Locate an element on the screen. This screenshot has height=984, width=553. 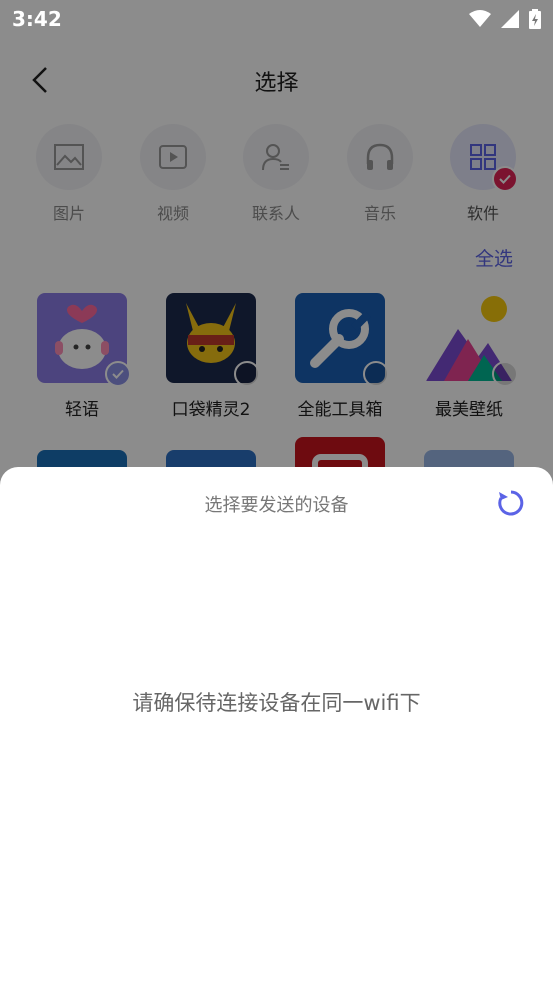
battery-icon is located at coordinates (535, 19).